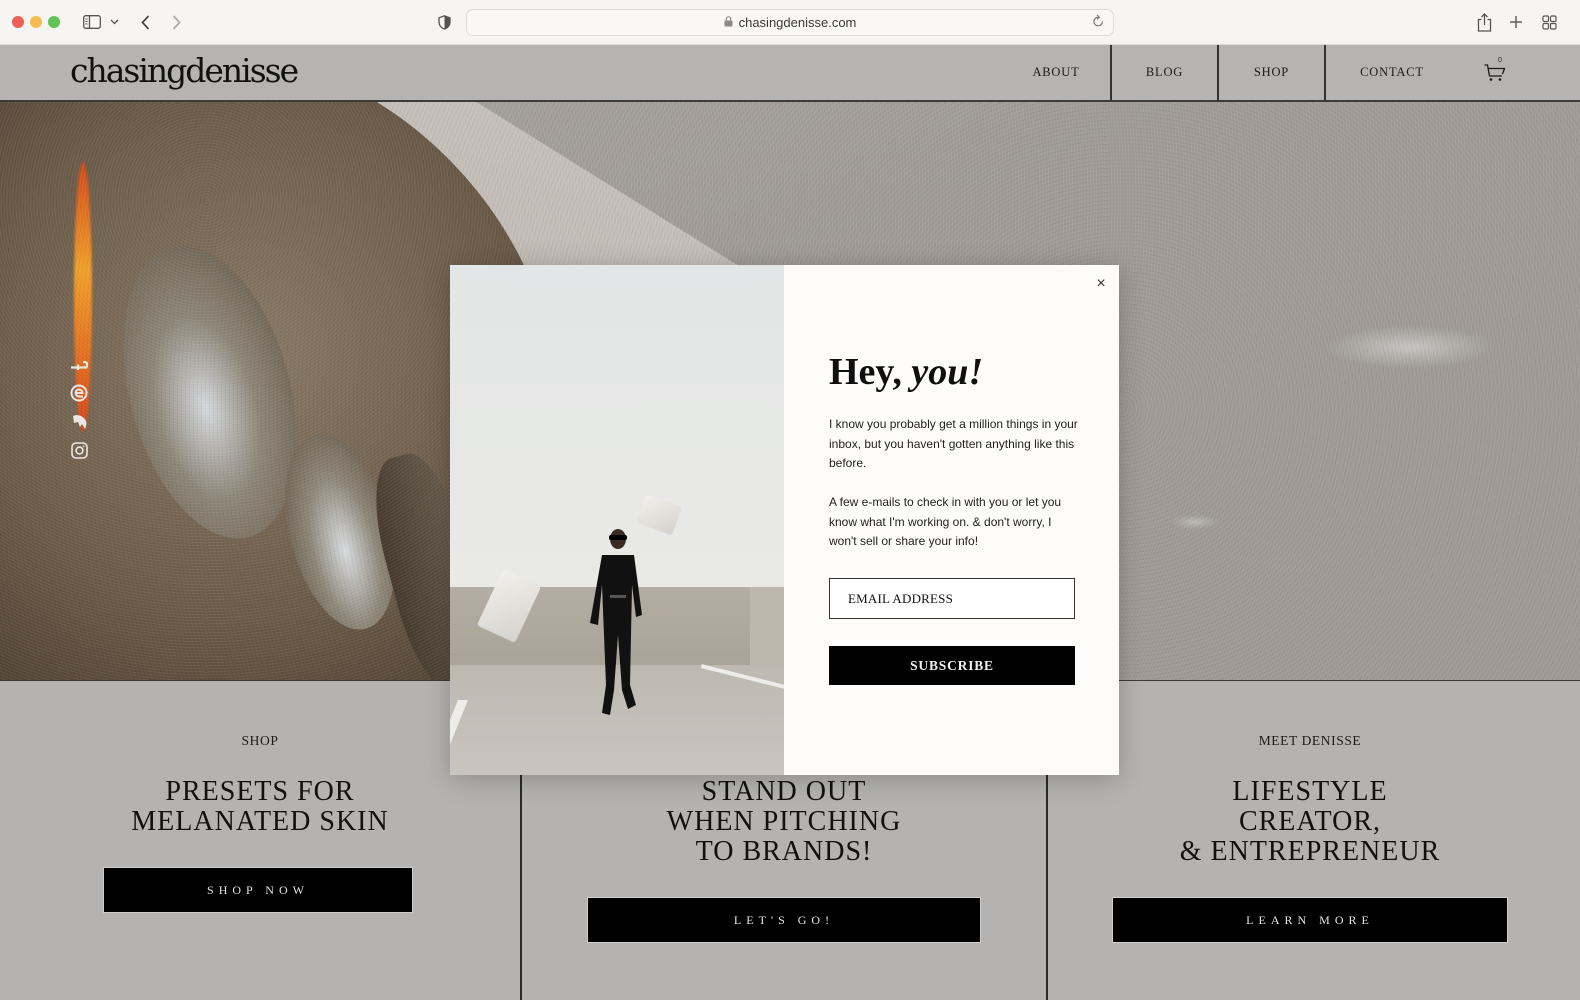 The width and height of the screenshot is (1580, 1000). Describe the element at coordinates (1164, 72) in the screenshot. I see `nav-blog: BLOG` at that location.